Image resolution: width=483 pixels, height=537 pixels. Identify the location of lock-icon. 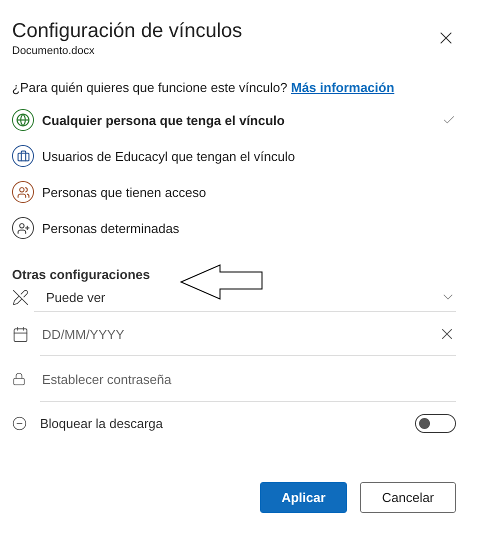
(19, 379).